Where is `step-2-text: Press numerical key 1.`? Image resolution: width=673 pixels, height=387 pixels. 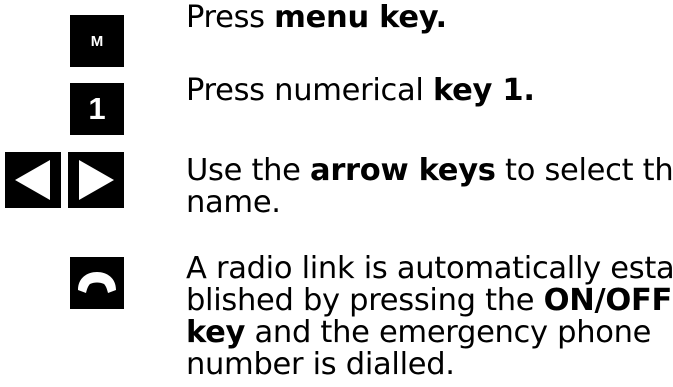 step-2-text: Press numerical key 1. is located at coordinates (360, 91).